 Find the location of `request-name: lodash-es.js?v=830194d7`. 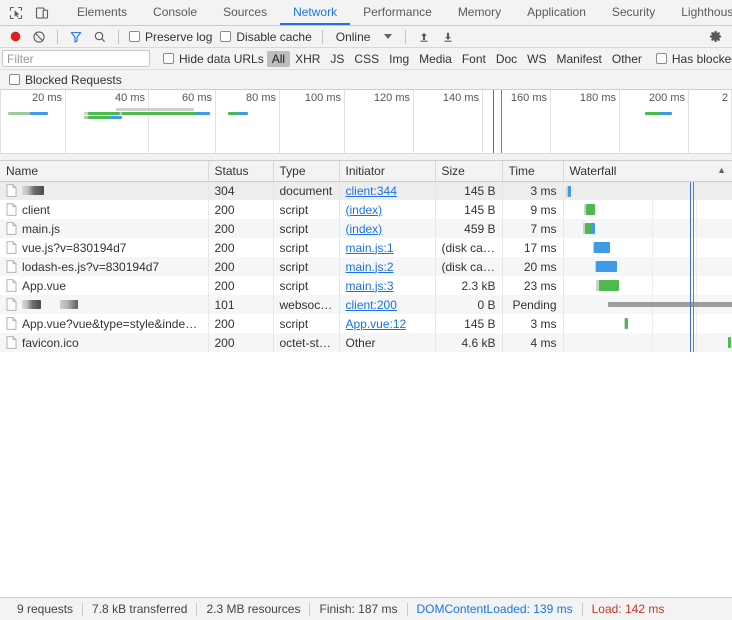

request-name: lodash-es.js?v=830194d7 is located at coordinates (91, 266).